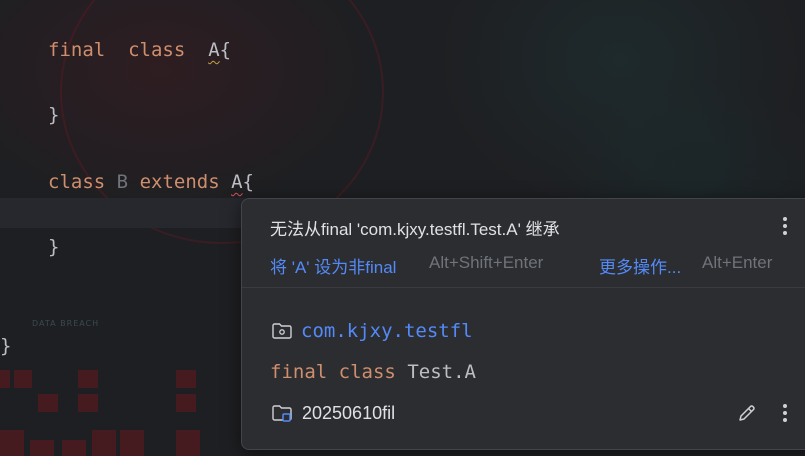 The width and height of the screenshot is (805, 456). I want to click on class-name-b: B, so click(122, 182).